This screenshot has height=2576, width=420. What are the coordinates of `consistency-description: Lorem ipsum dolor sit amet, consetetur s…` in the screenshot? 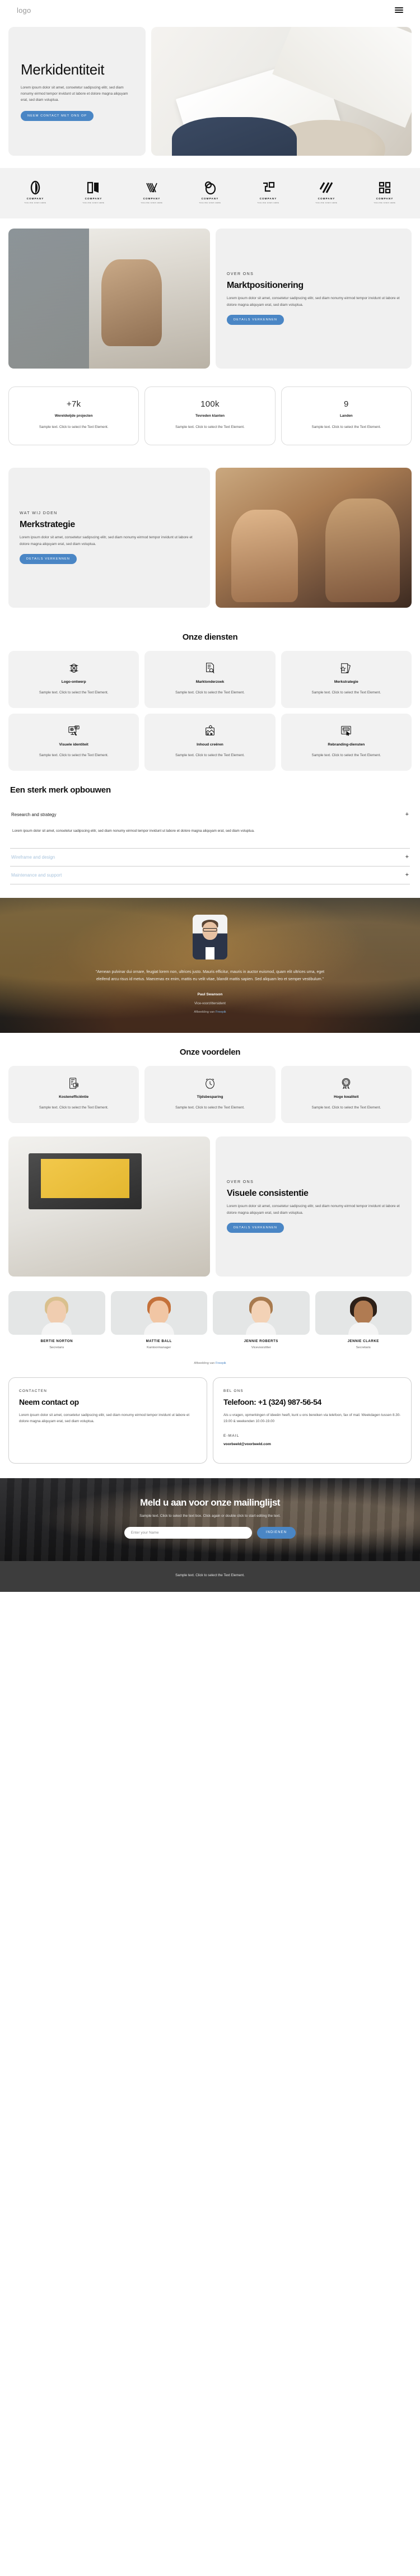 It's located at (313, 1209).